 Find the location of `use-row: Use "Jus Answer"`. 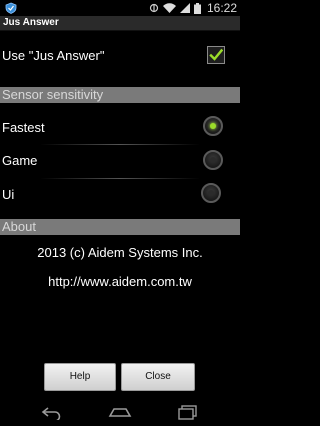

use-row: Use "Jus Answer" is located at coordinates (120, 56).